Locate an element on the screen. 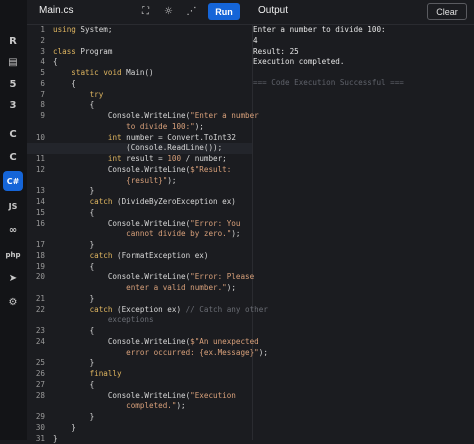 This screenshot has height=444, width=474. code-line: 10 int number = Convert.ToInt32 is located at coordinates (139, 138).